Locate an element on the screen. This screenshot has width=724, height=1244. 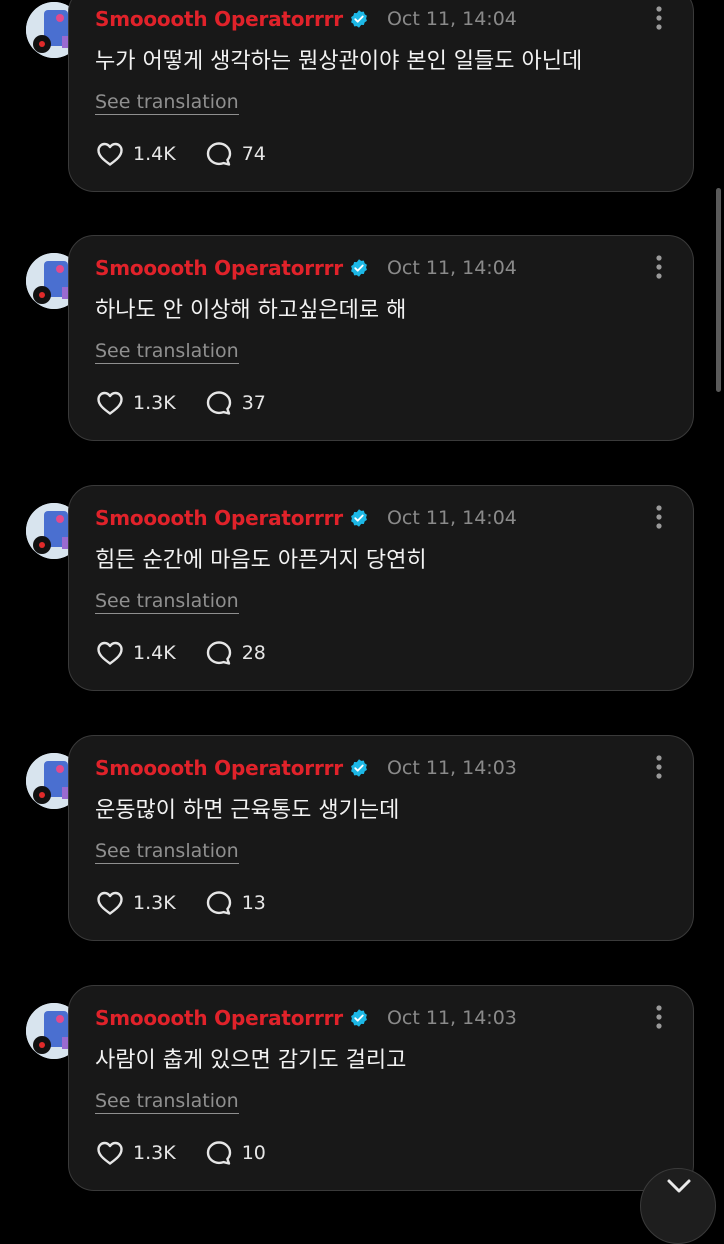
reply-button: 74 is located at coordinates (235, 154).